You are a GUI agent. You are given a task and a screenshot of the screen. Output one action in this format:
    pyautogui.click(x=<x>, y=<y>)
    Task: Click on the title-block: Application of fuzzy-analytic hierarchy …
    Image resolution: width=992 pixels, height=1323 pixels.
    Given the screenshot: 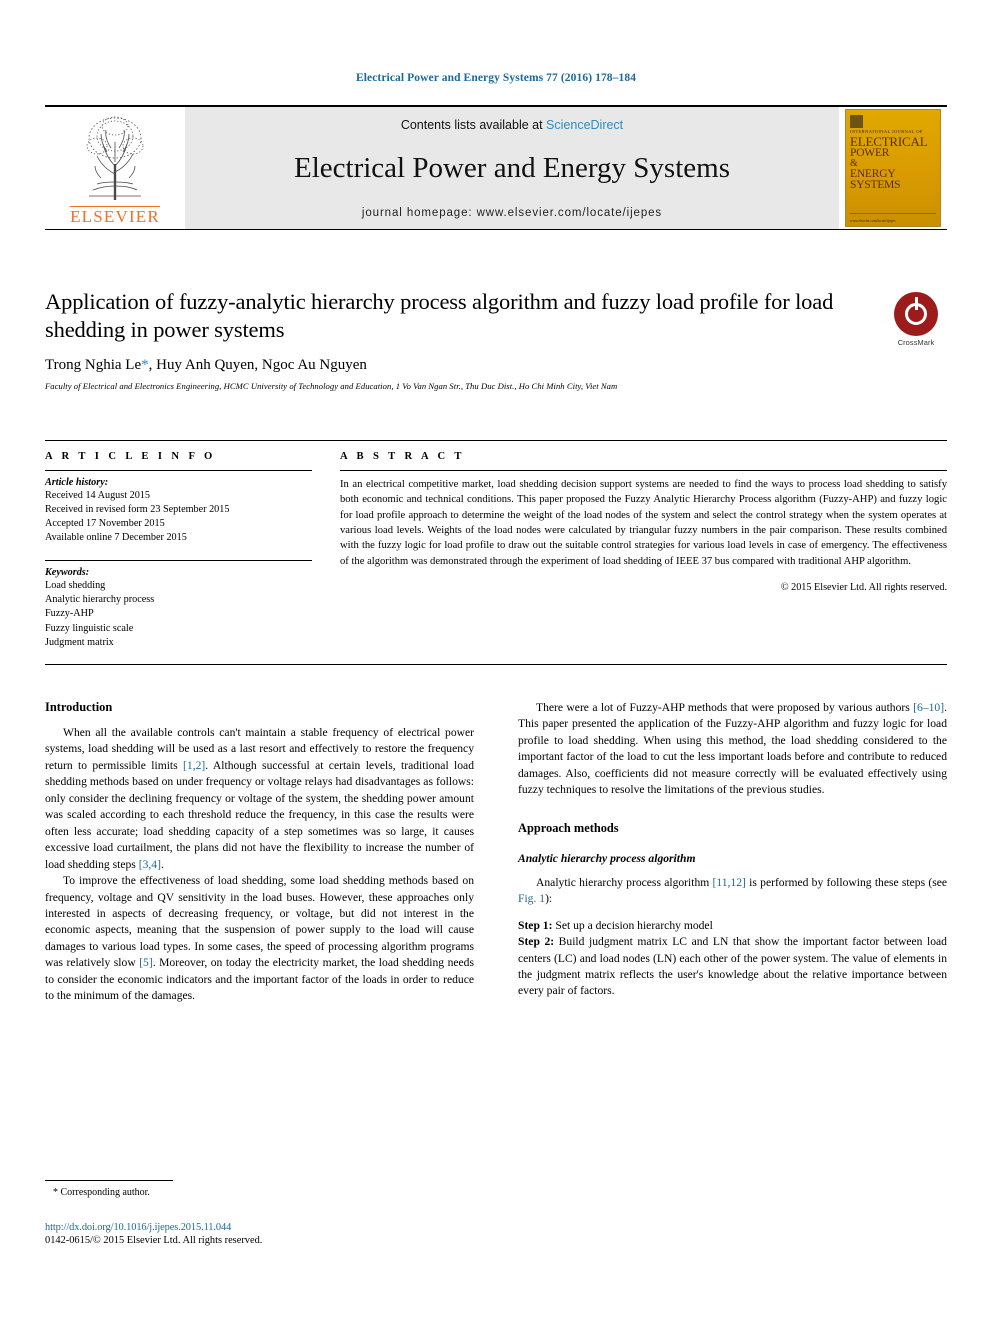 What is the action you would take?
    pyautogui.click(x=440, y=339)
    